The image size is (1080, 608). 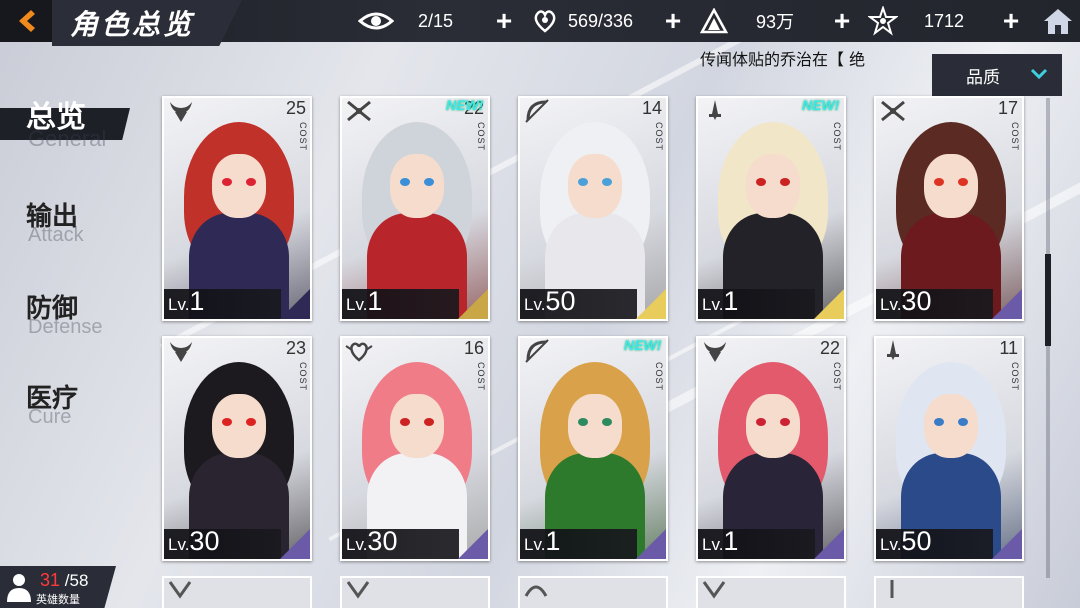 I want to click on sidebar-item-sublabel: Defense, so click(x=65, y=327).